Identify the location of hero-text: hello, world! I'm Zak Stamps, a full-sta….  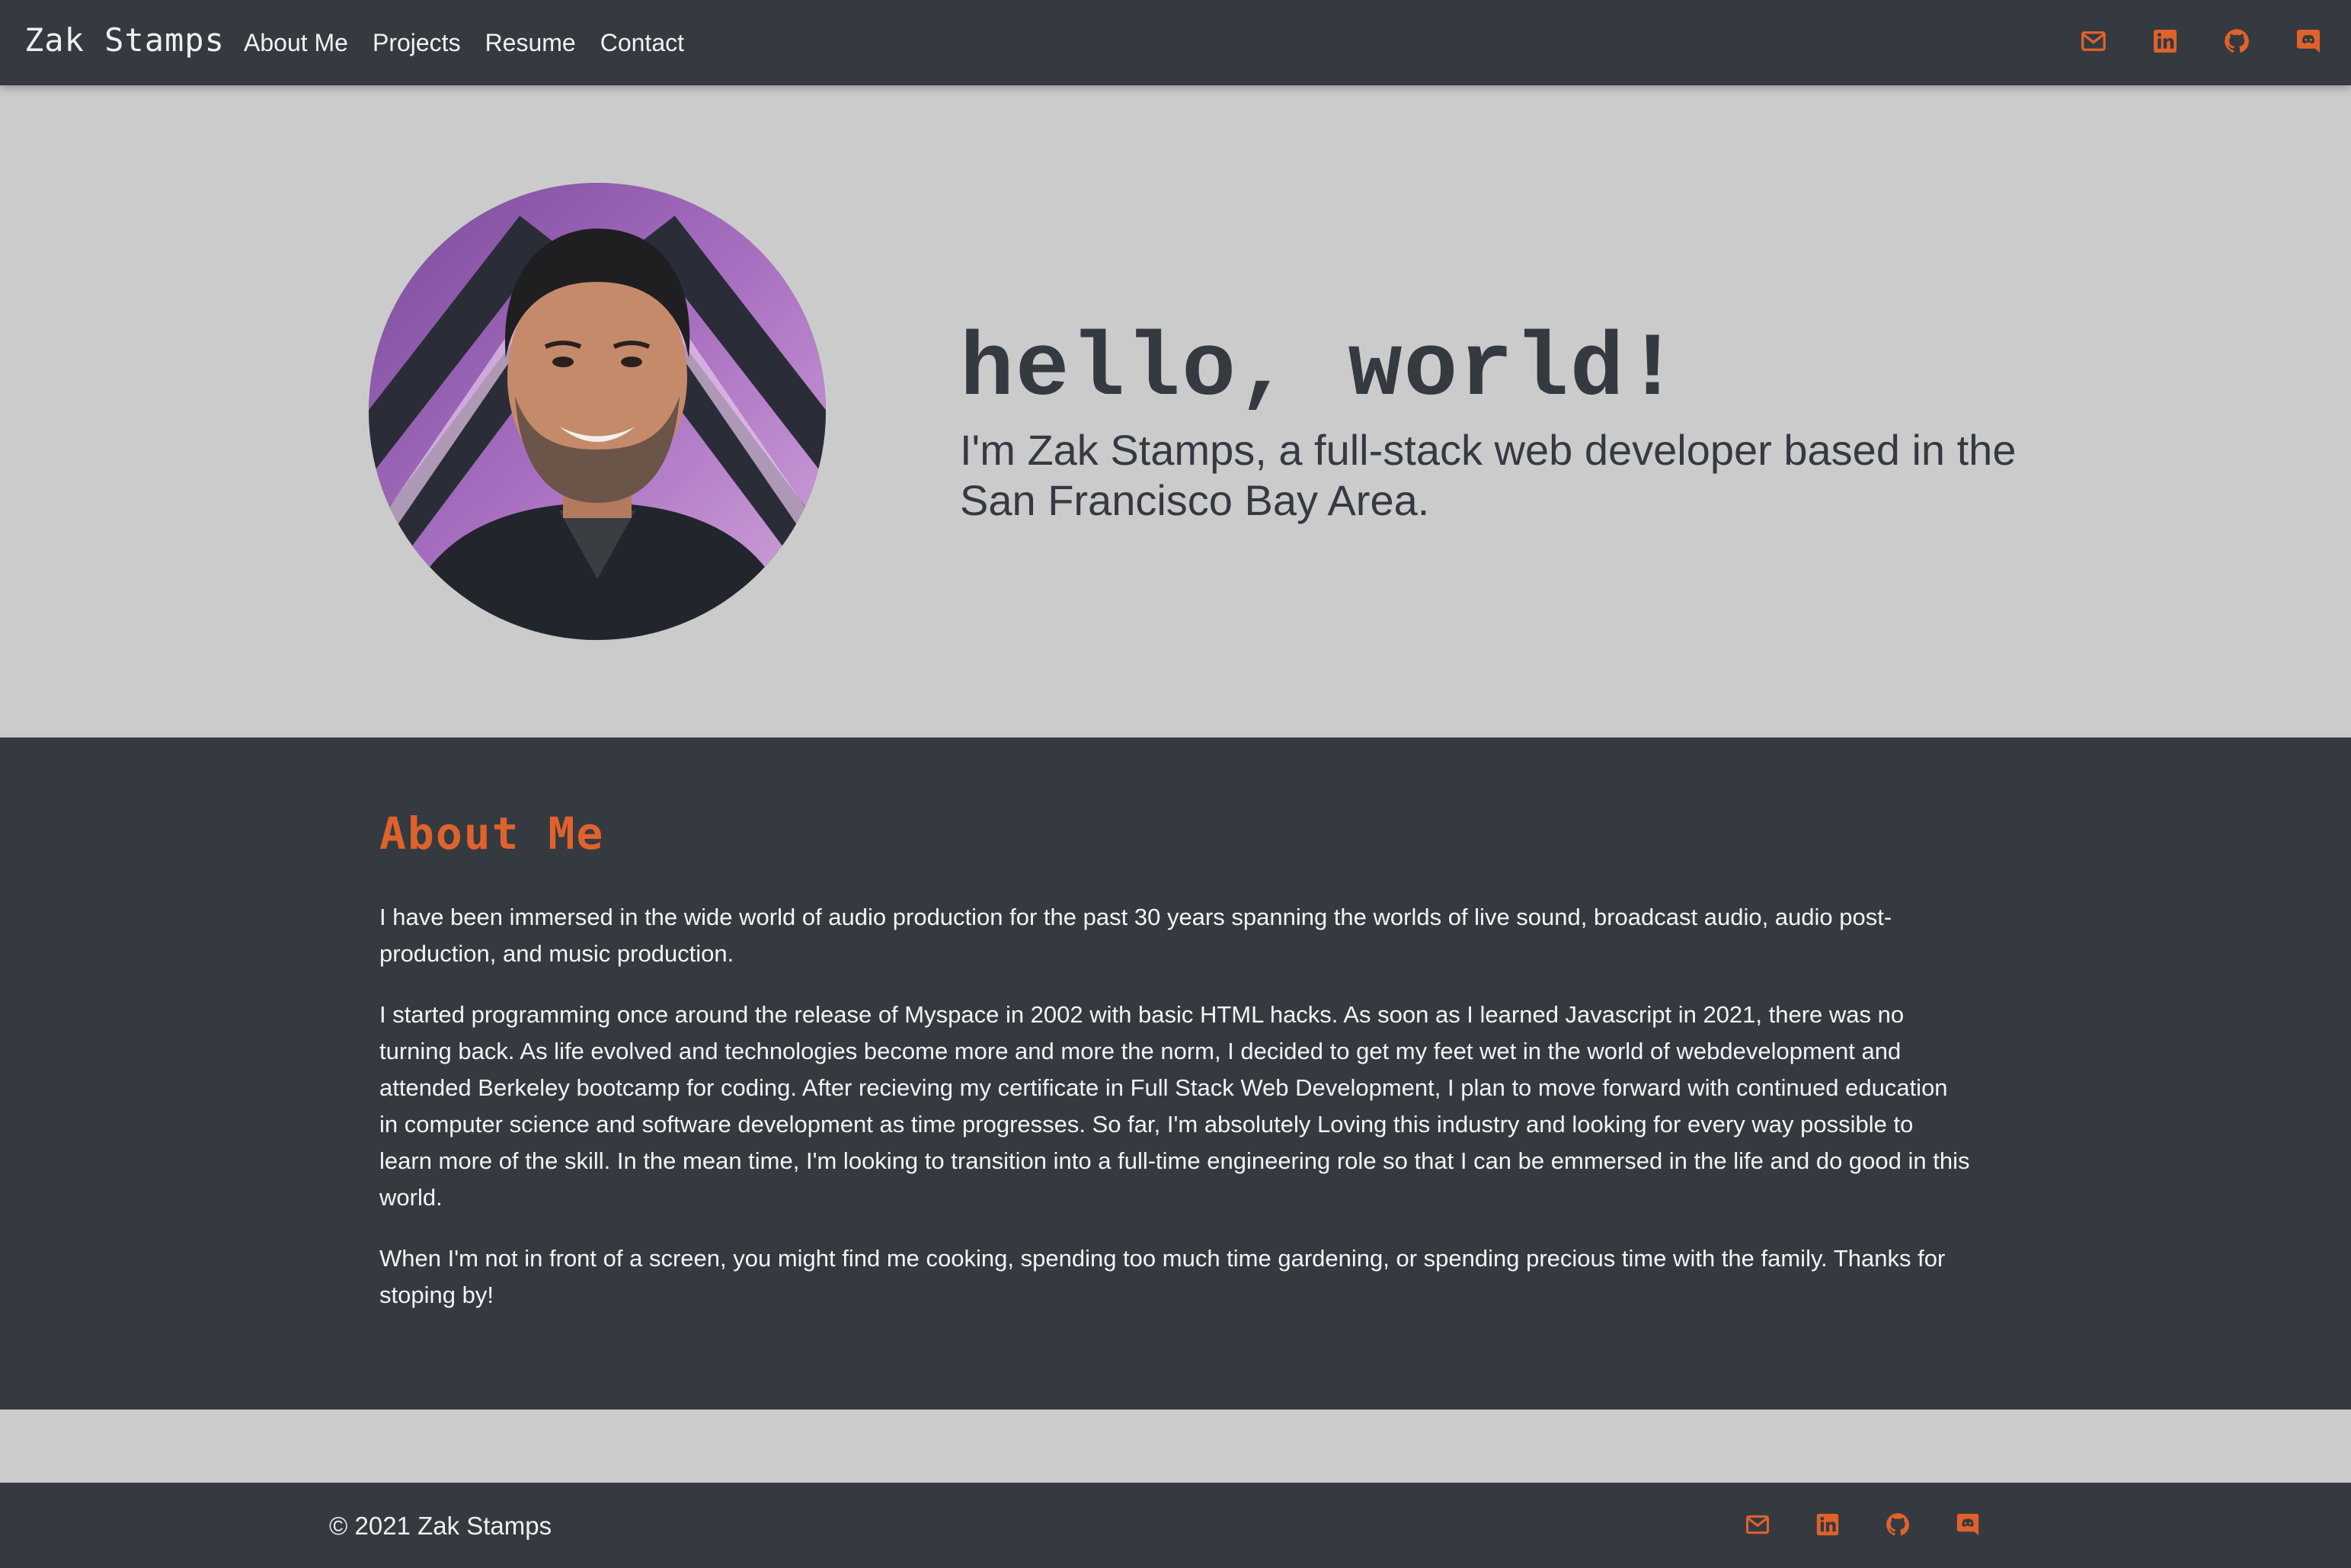
(1508, 424).